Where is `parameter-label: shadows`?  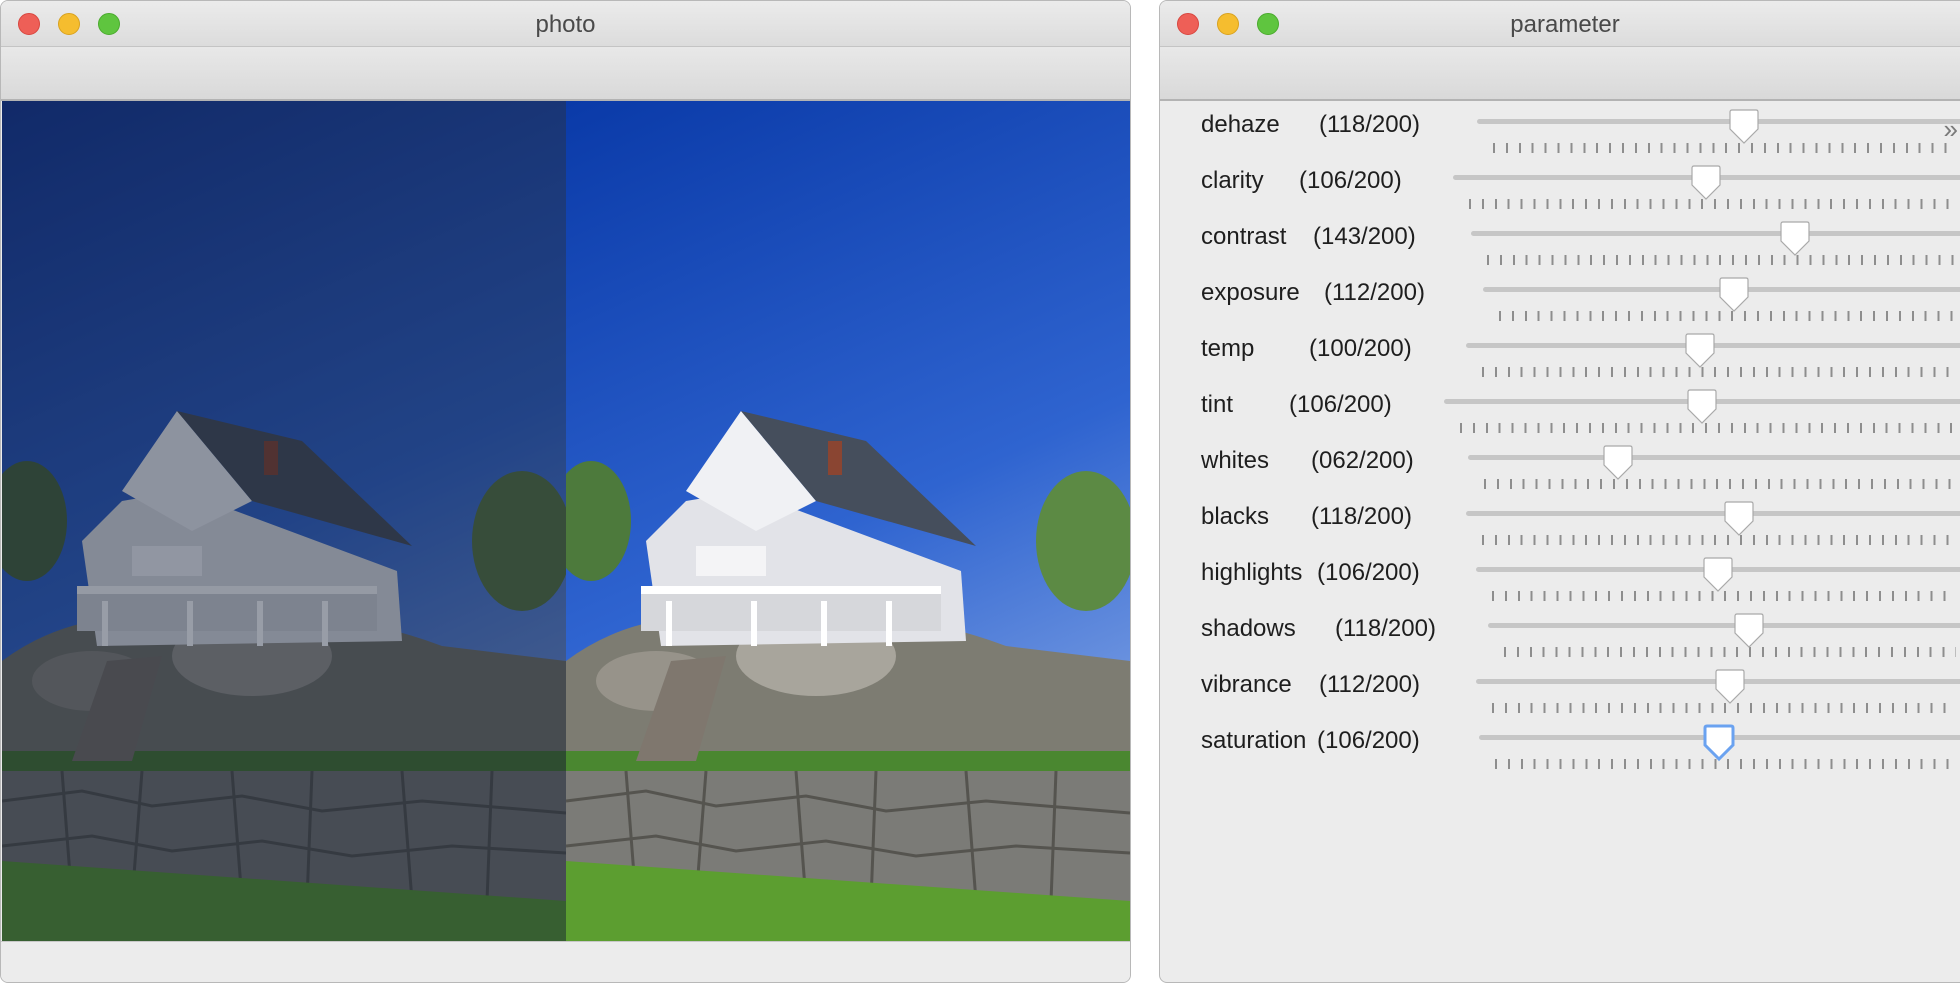
parameter-label: shadows is located at coordinates (1248, 628).